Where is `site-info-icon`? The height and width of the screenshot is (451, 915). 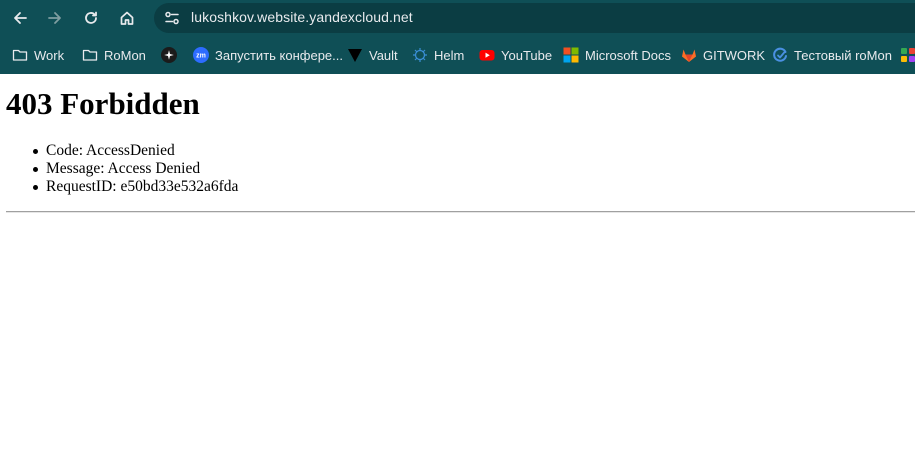 site-info-icon is located at coordinates (172, 18).